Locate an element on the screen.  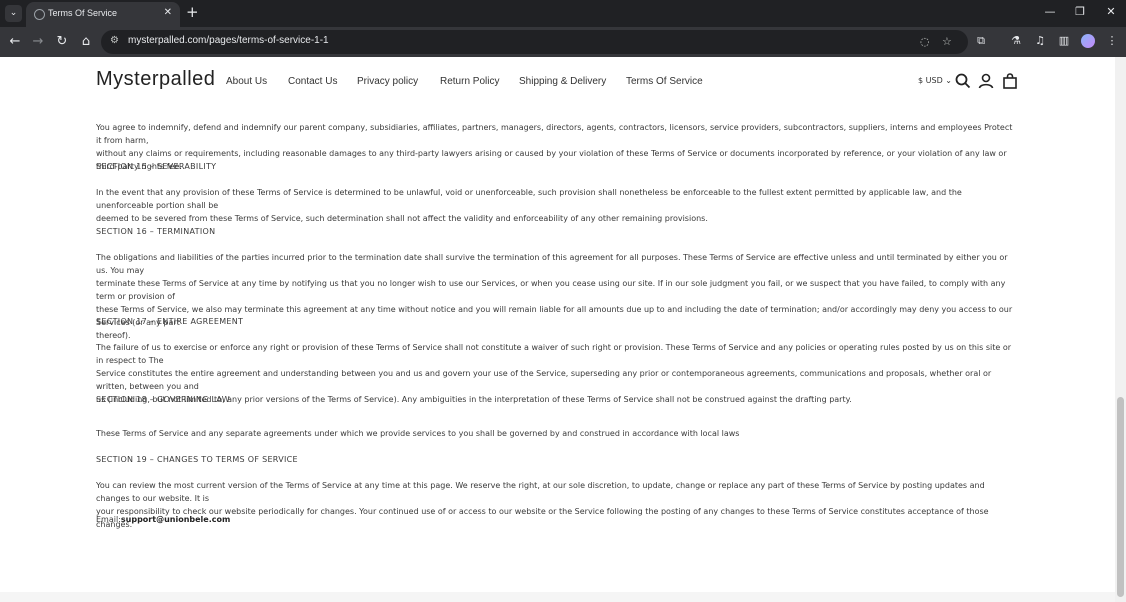
new-tab-icon: + is located at coordinates (192, 12).